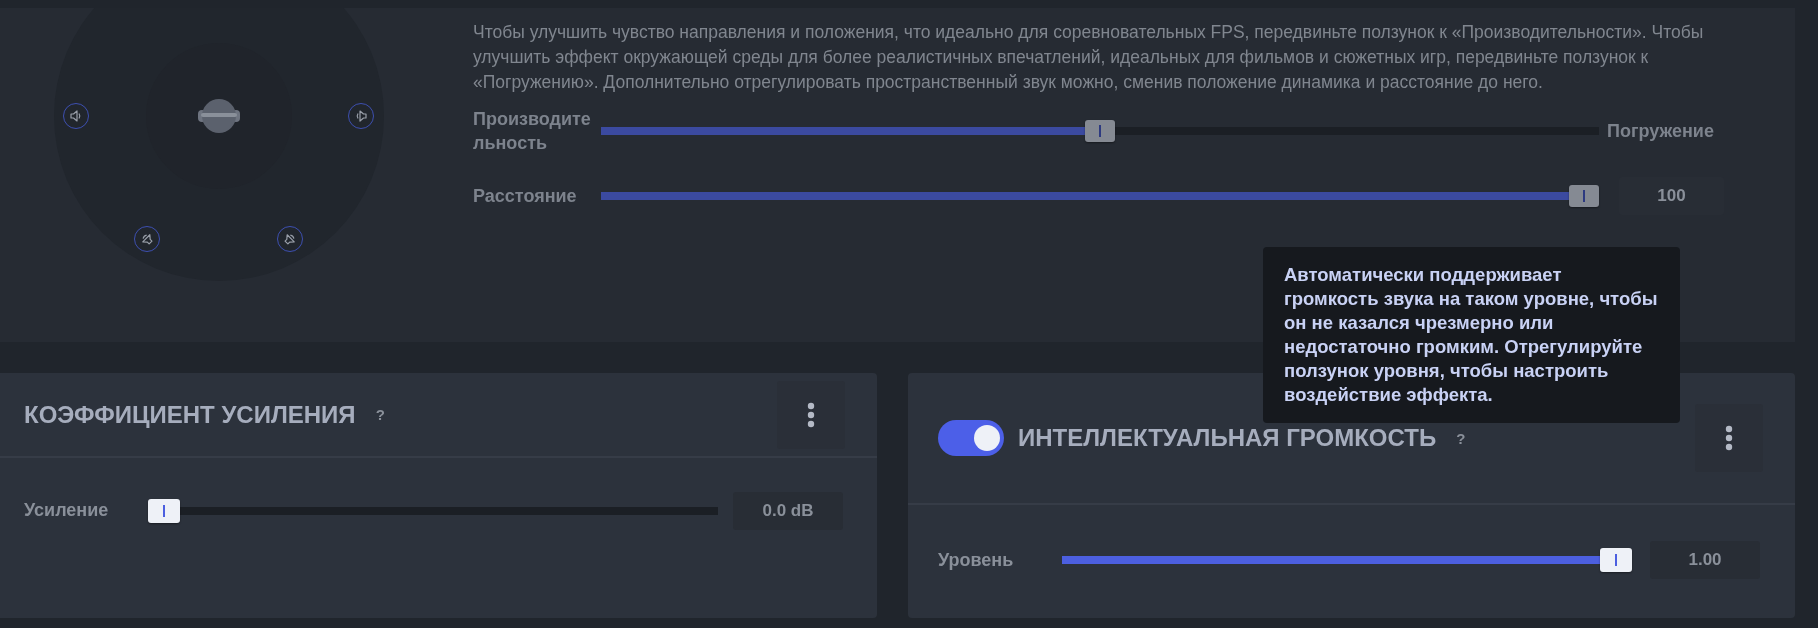  Describe the element at coordinates (1227, 438) in the screenshot. I see `card-title: ИНТЕЛЛЕКТУАЛЬНАЯ ГРОМКОСТЬ` at that location.